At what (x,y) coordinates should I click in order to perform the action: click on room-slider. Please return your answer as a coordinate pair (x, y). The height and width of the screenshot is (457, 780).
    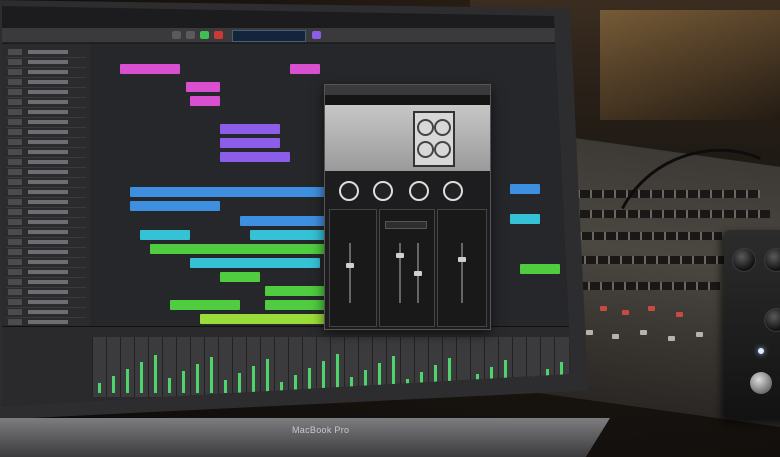
    Looking at the image, I should click on (400, 273).